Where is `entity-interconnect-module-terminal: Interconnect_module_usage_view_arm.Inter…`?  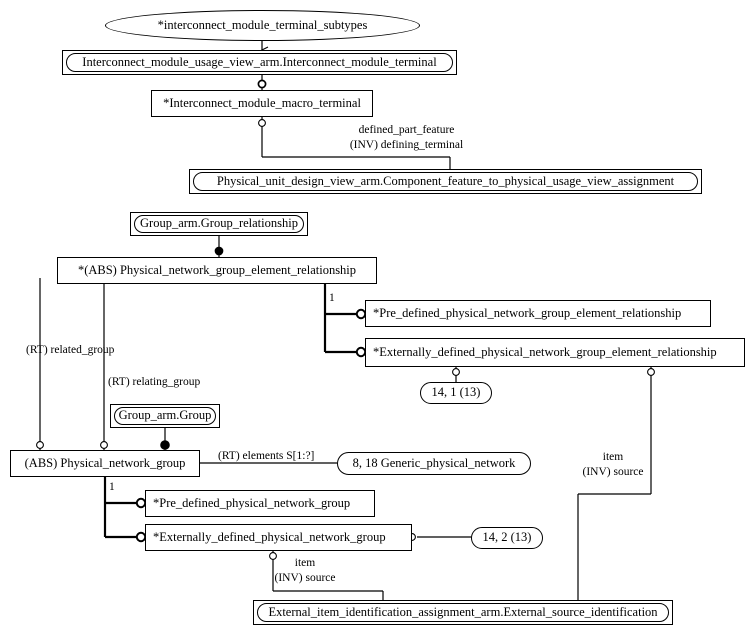 entity-interconnect-module-terminal: Interconnect_module_usage_view_arm.Inter… is located at coordinates (259, 62).